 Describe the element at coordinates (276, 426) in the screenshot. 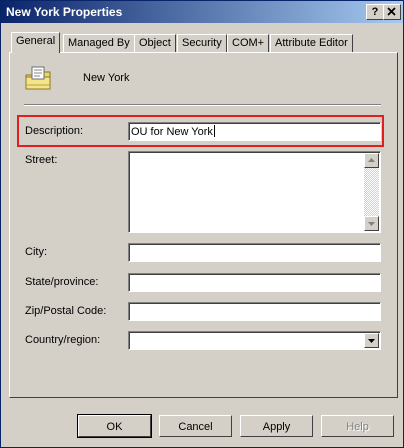

I see `apply-button: Apply` at that location.